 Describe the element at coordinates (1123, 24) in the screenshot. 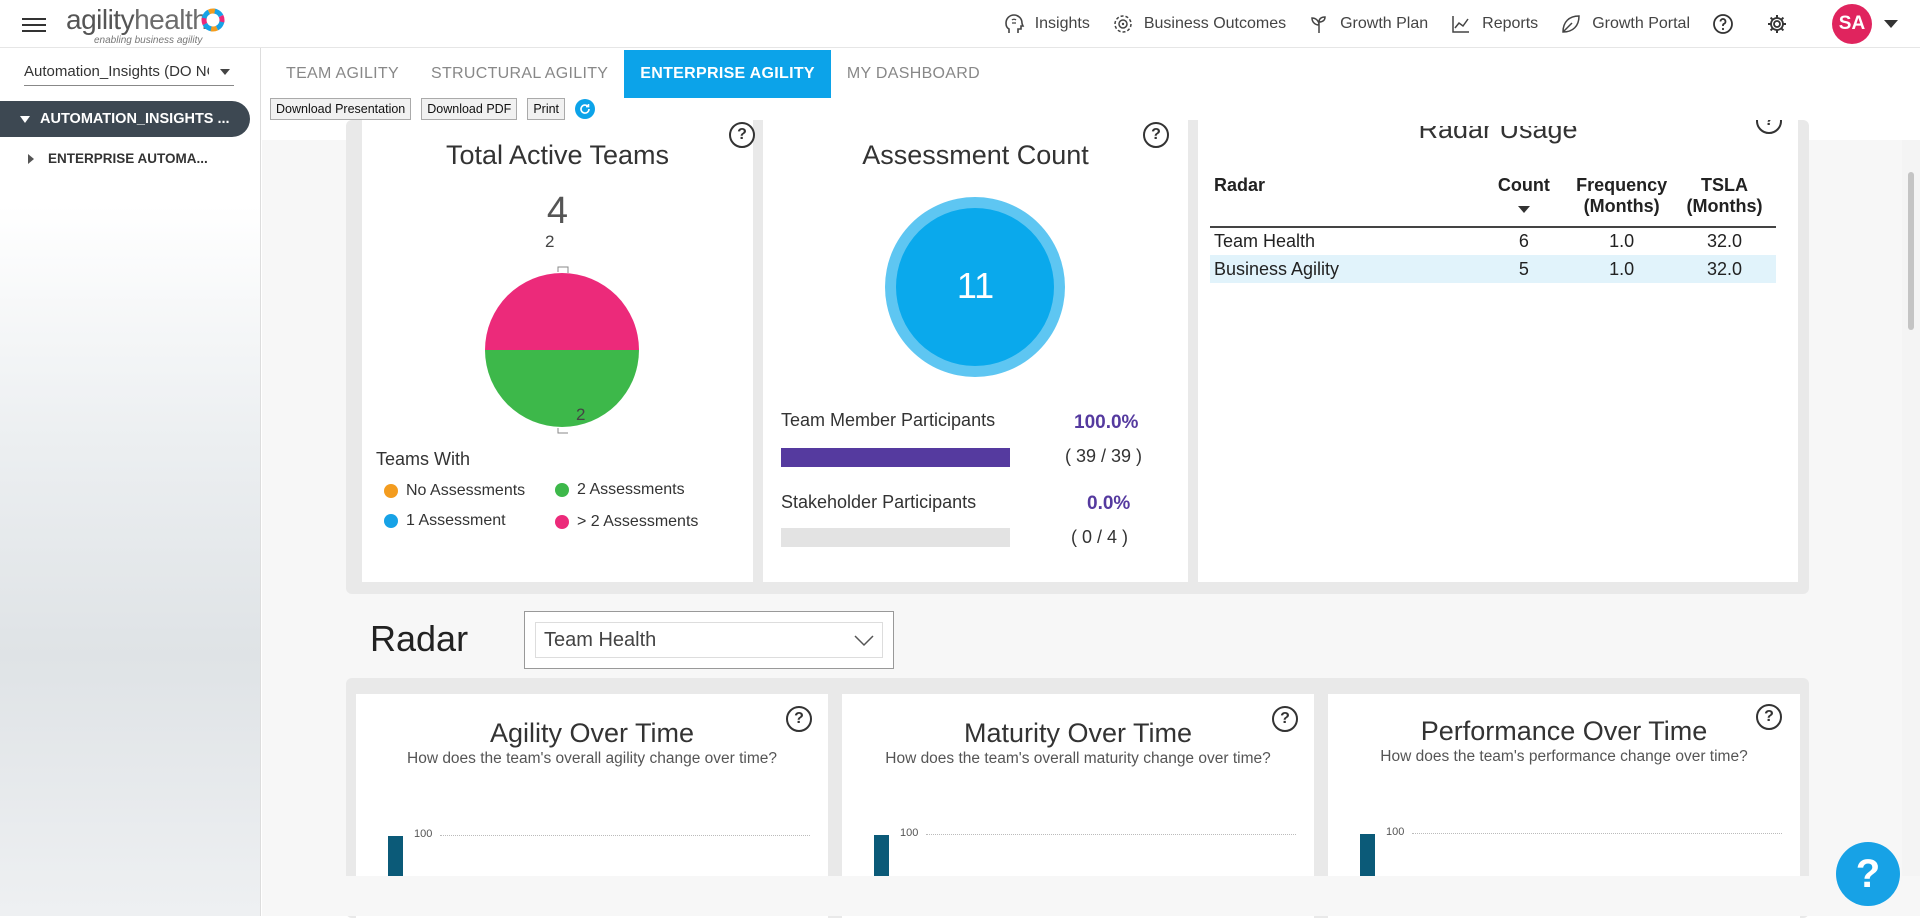

I see `target-icon` at that location.